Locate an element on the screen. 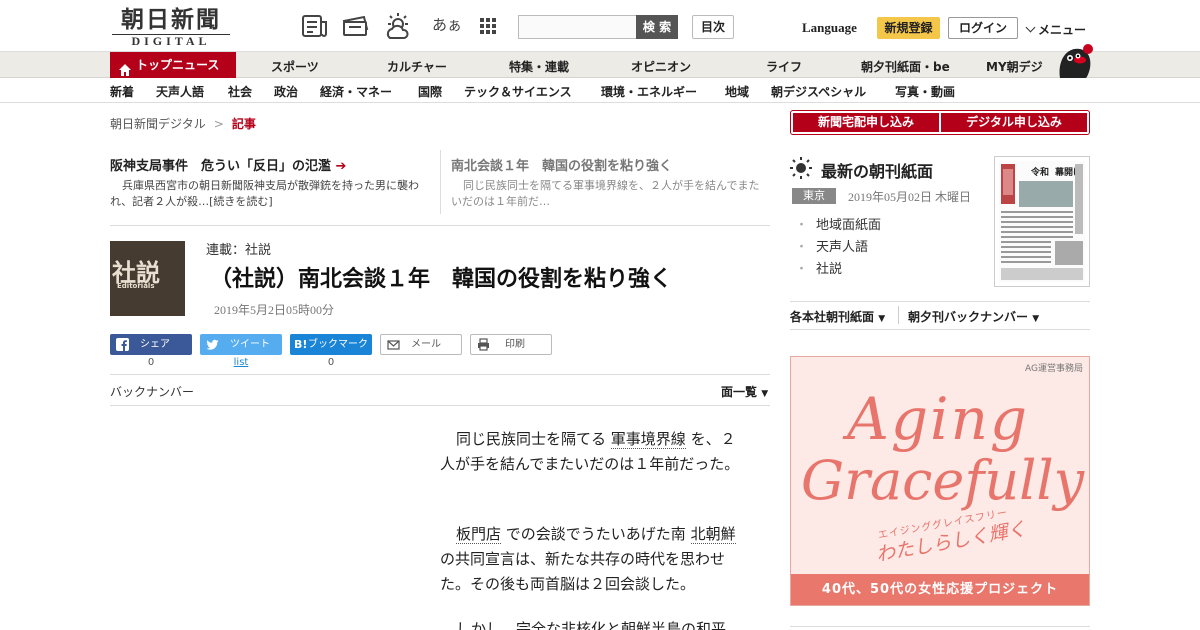  ad-footer: 40代、50代の女性応援プロジェクト is located at coordinates (940, 589).